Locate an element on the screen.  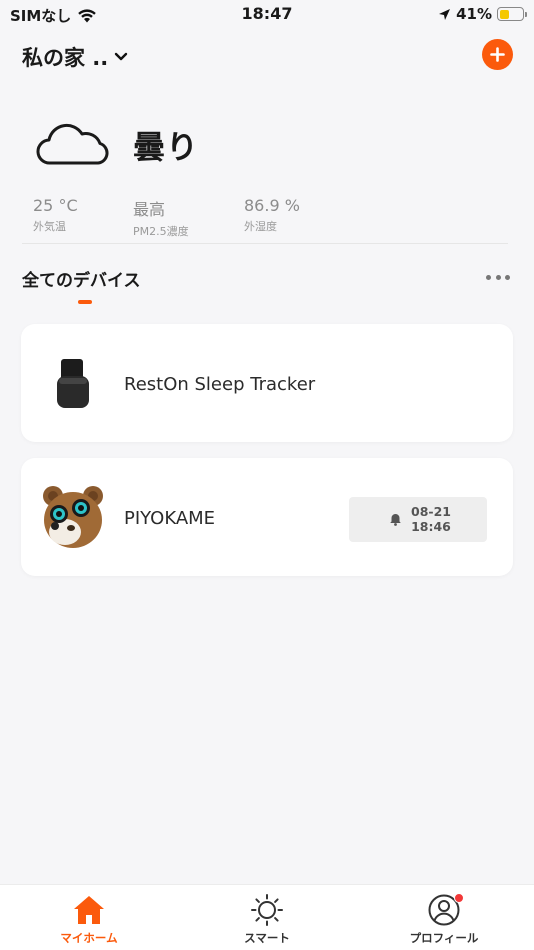
outdoor-humidity: 86.9 % 外湿度 is located at coordinates (272, 215).